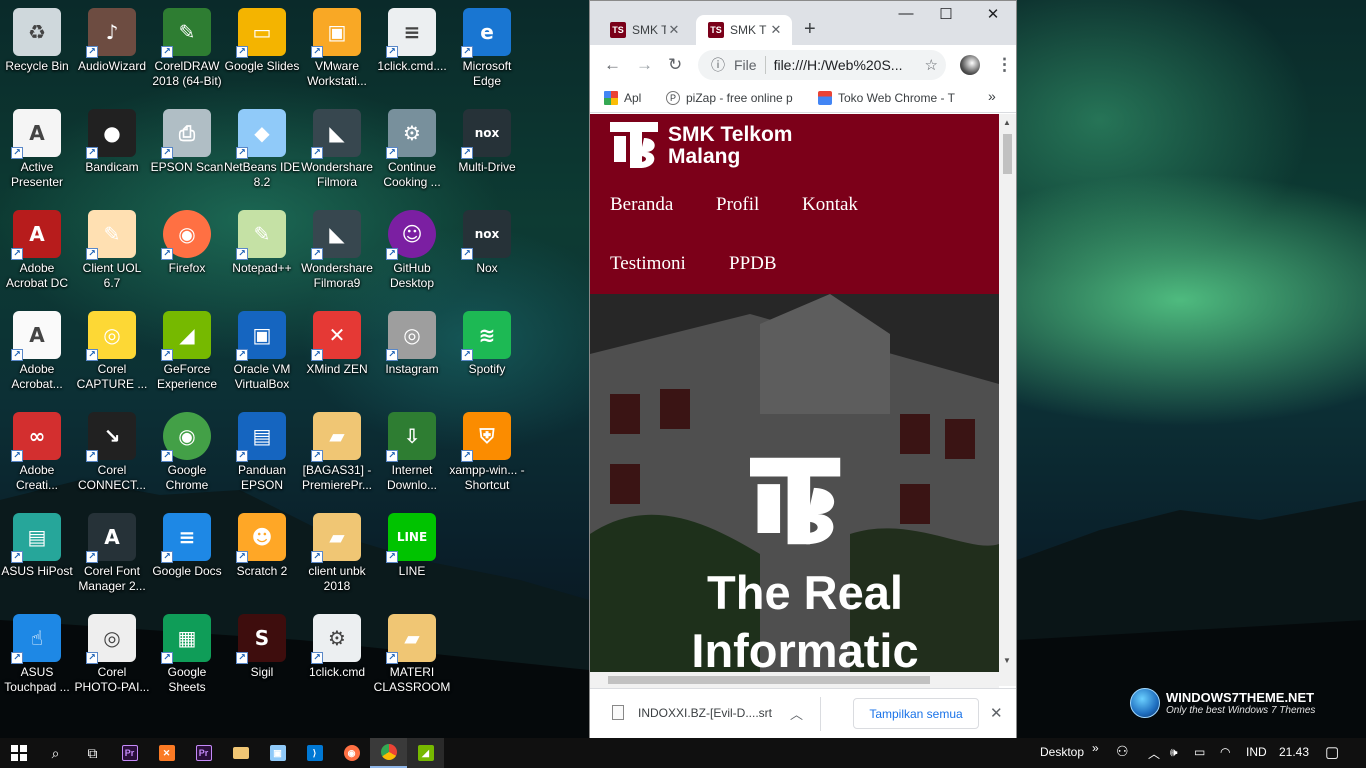  What do you see at coordinates (1007, 400) in the screenshot?
I see `vertical-scrollbar: ▲ ▼` at bounding box center [1007, 400].